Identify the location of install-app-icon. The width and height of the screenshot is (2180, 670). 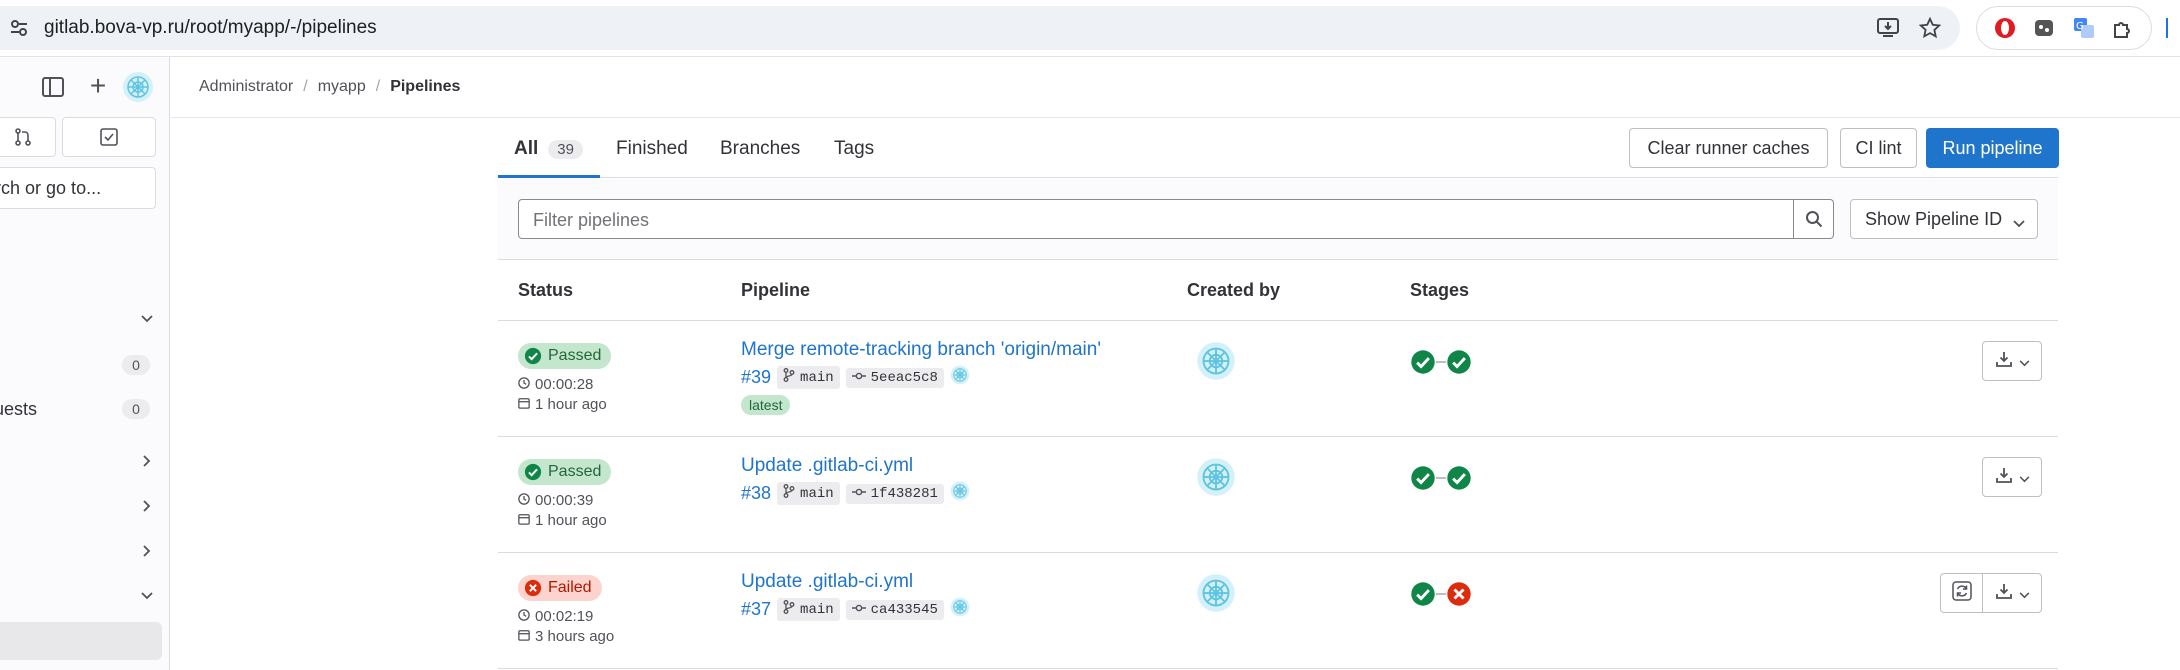
(1888, 28).